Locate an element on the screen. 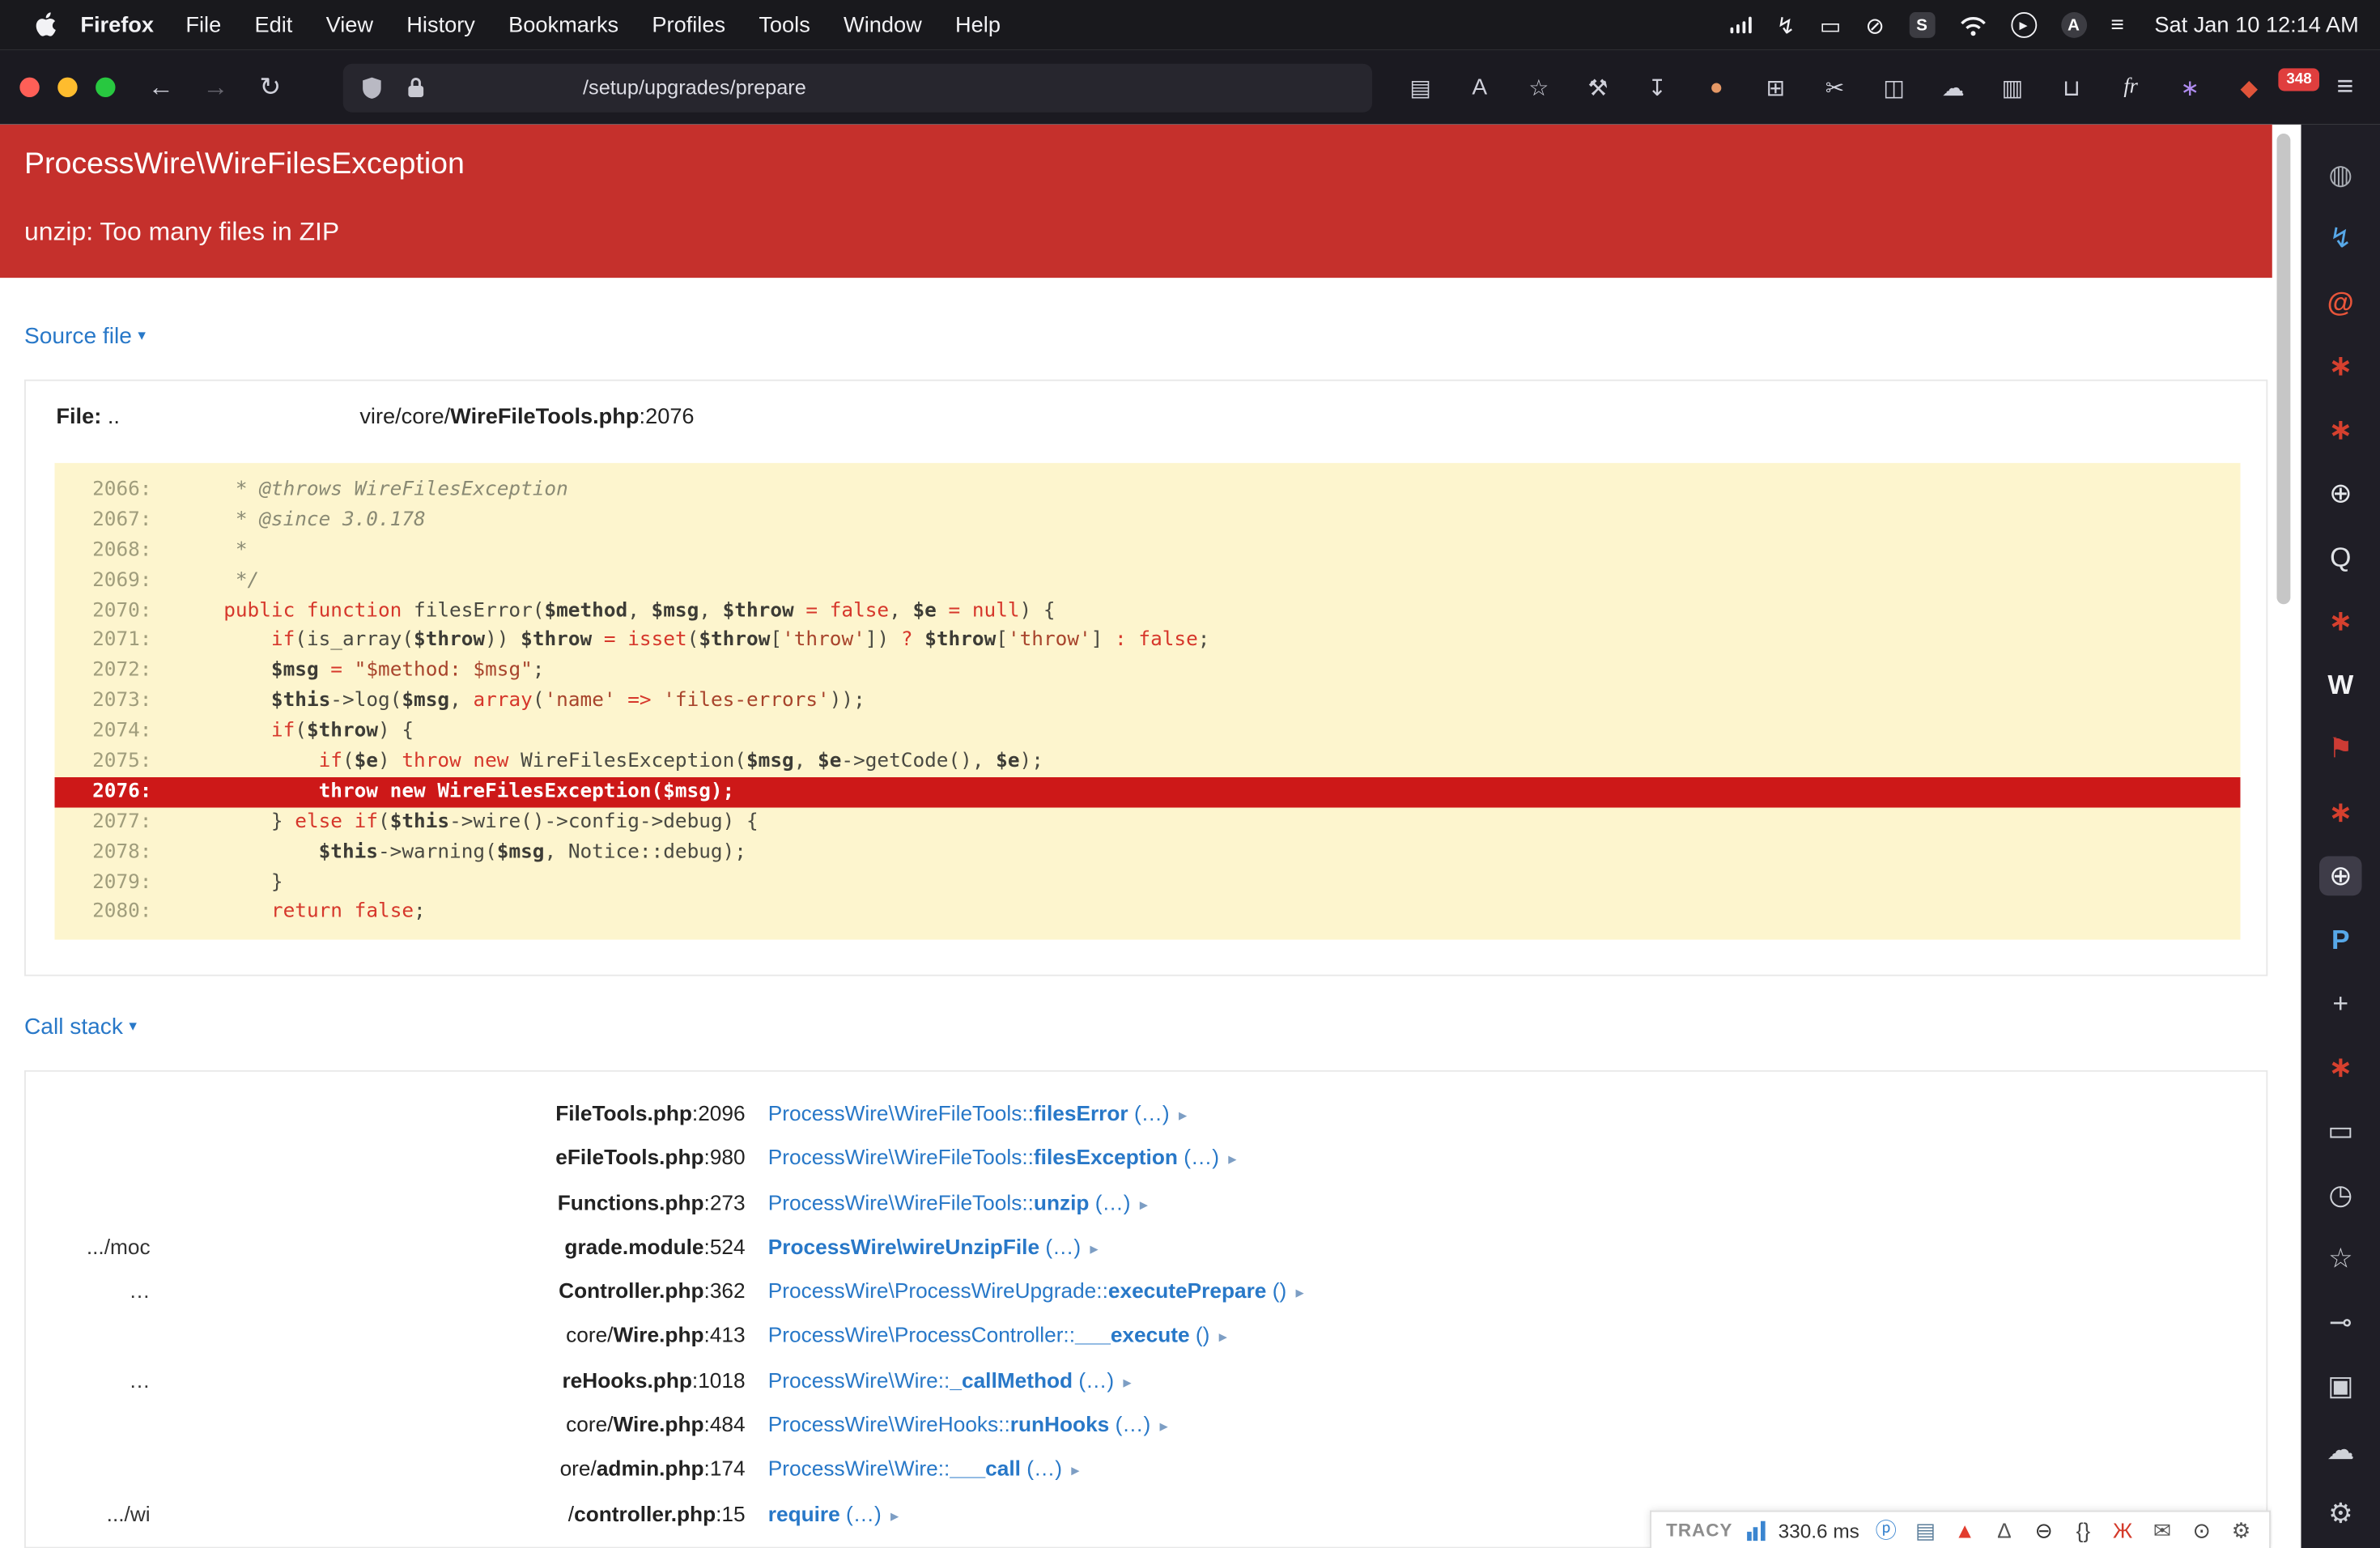  extension-count-badge: 348 is located at coordinates (2298, 79).